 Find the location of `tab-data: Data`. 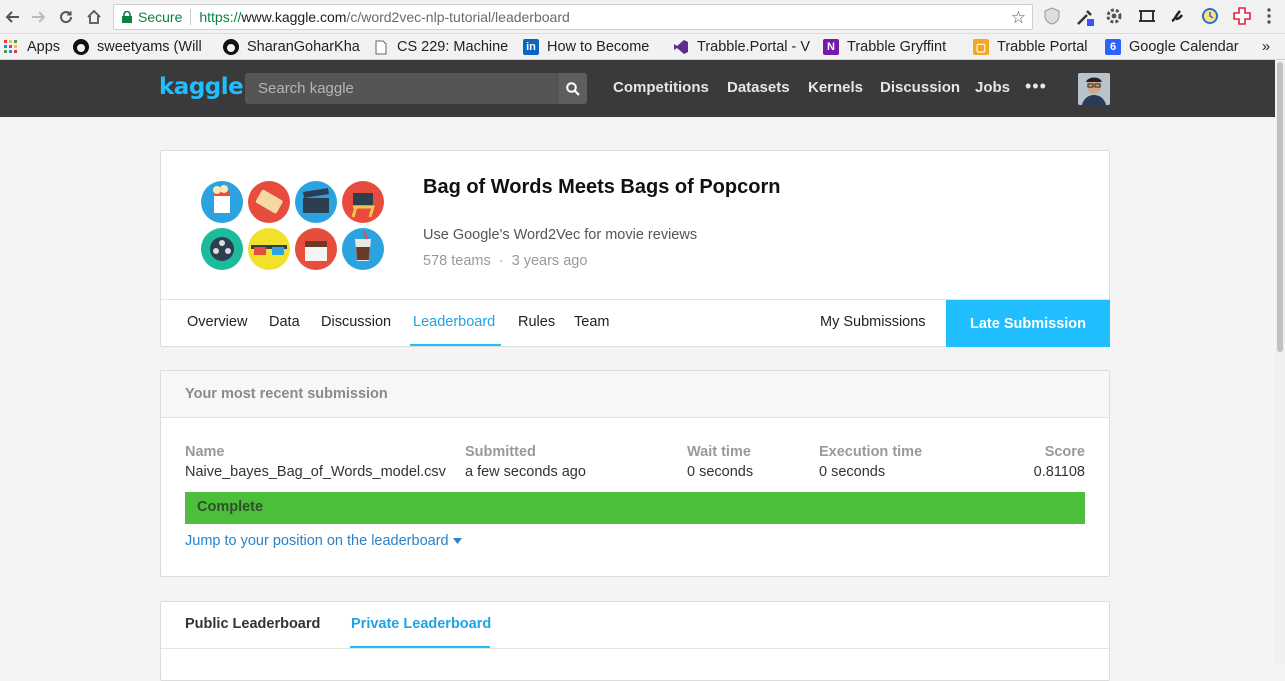

tab-data: Data is located at coordinates (284, 322).